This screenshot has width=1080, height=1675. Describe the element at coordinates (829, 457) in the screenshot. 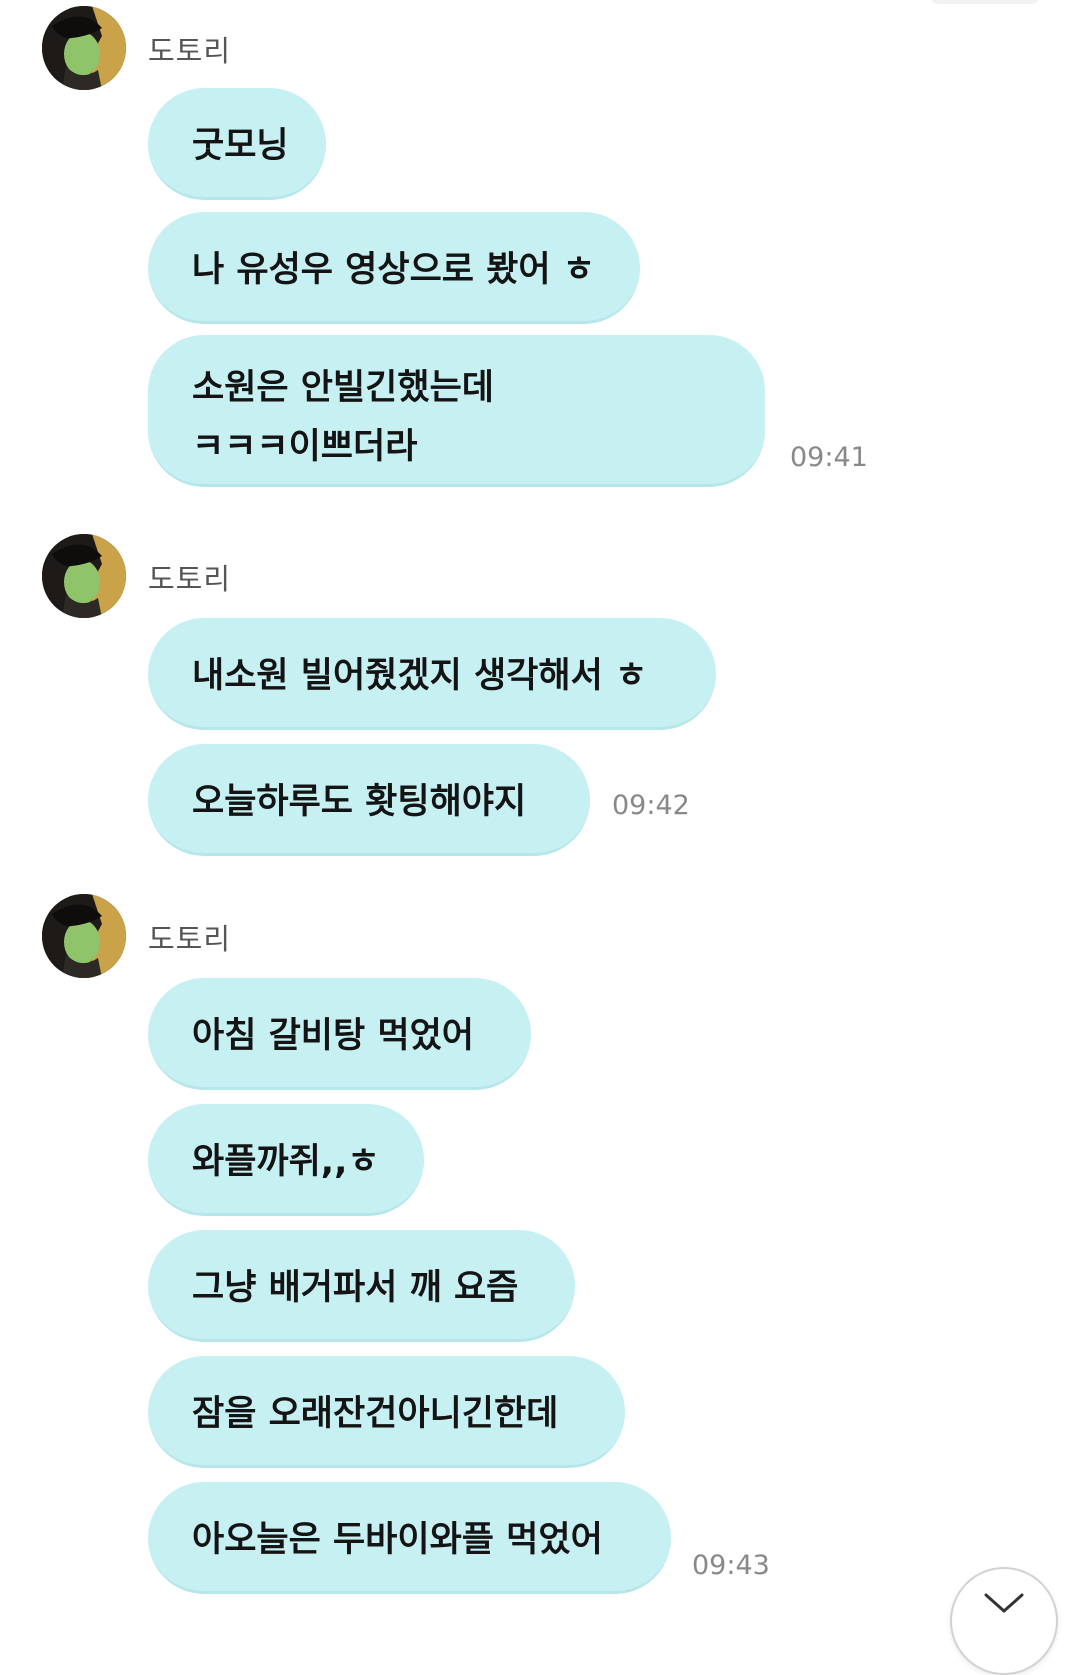

I see `message-timestamp: 09:41` at that location.